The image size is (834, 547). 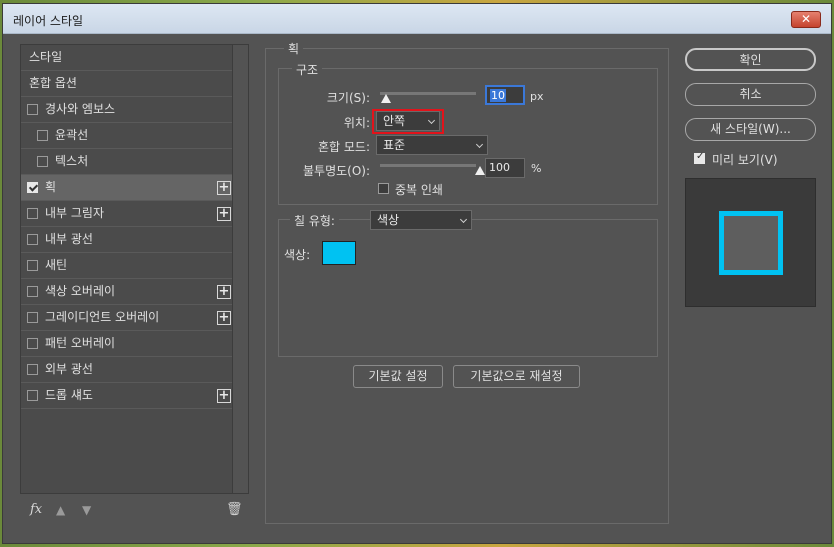 What do you see at coordinates (394, 121) in the screenshot?
I see `position-value: 안쪽` at bounding box center [394, 121].